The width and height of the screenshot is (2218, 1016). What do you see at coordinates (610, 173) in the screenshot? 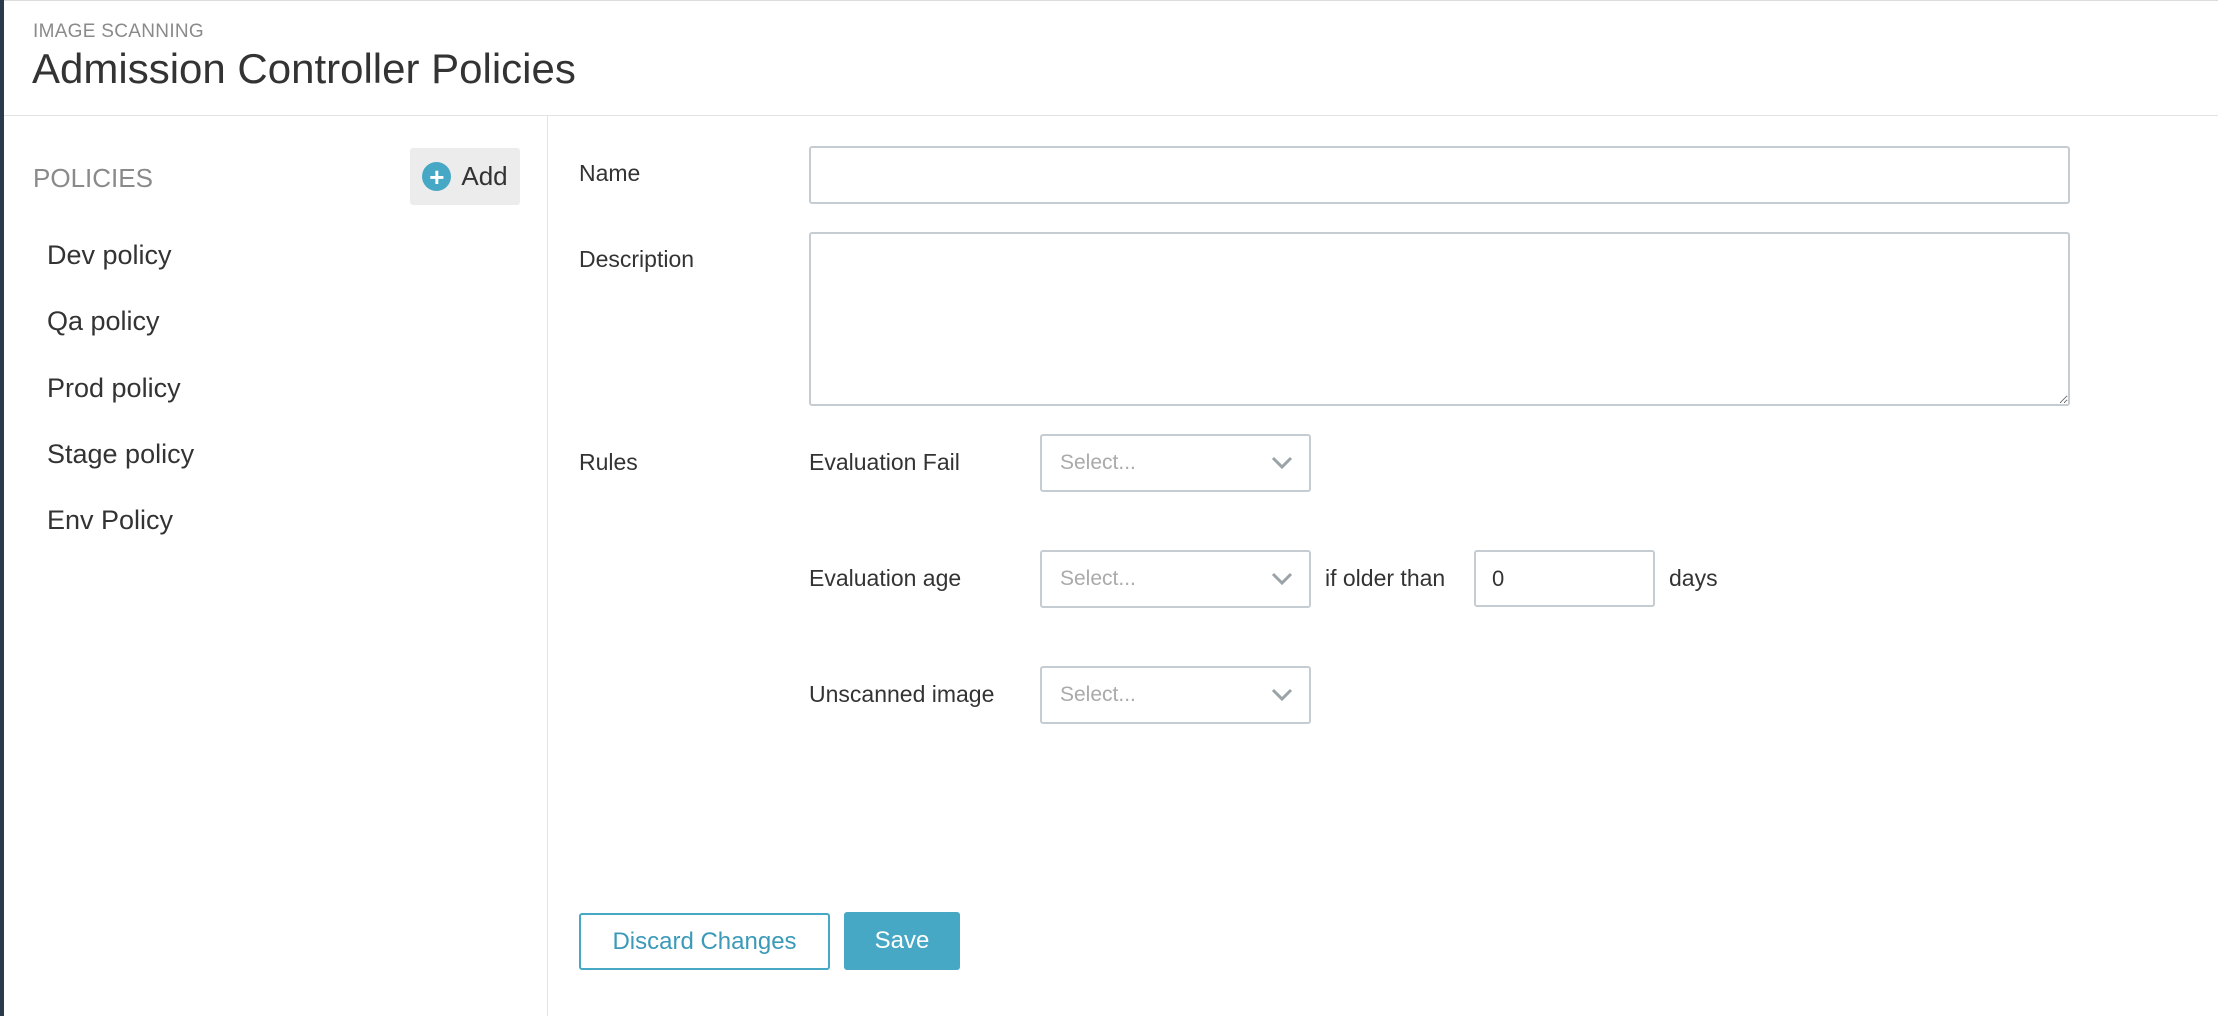
I see `name-label: Name` at bounding box center [610, 173].